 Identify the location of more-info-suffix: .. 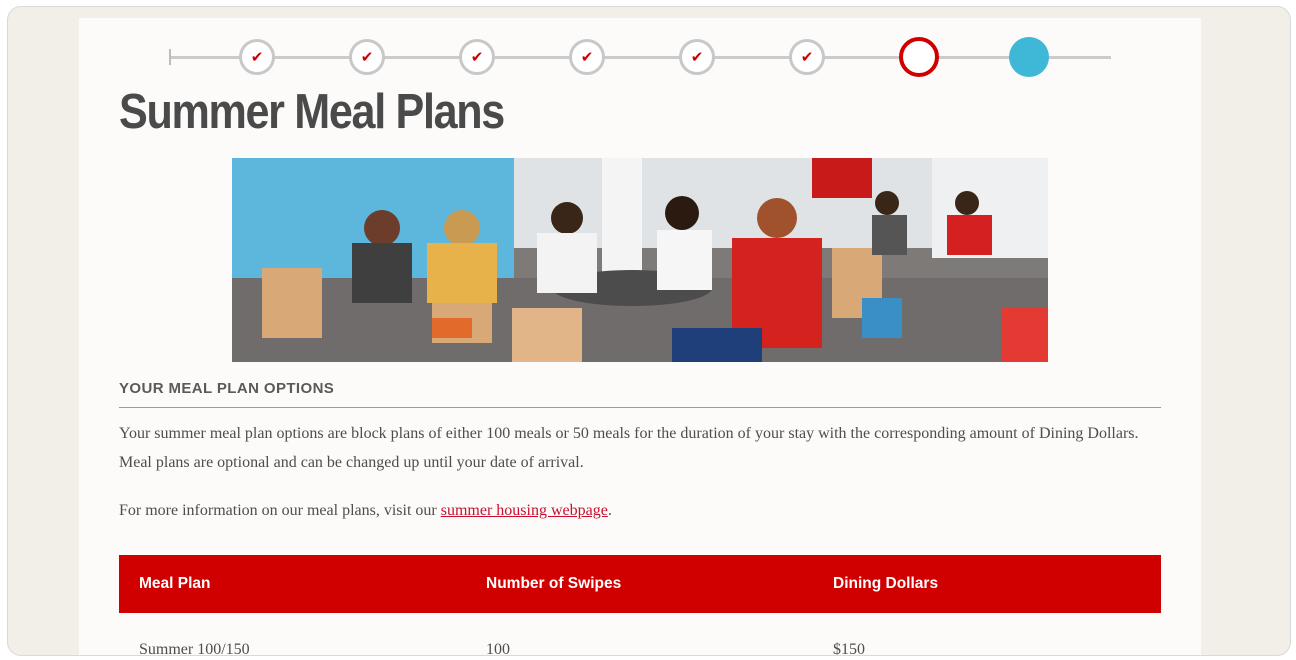
(609, 510).